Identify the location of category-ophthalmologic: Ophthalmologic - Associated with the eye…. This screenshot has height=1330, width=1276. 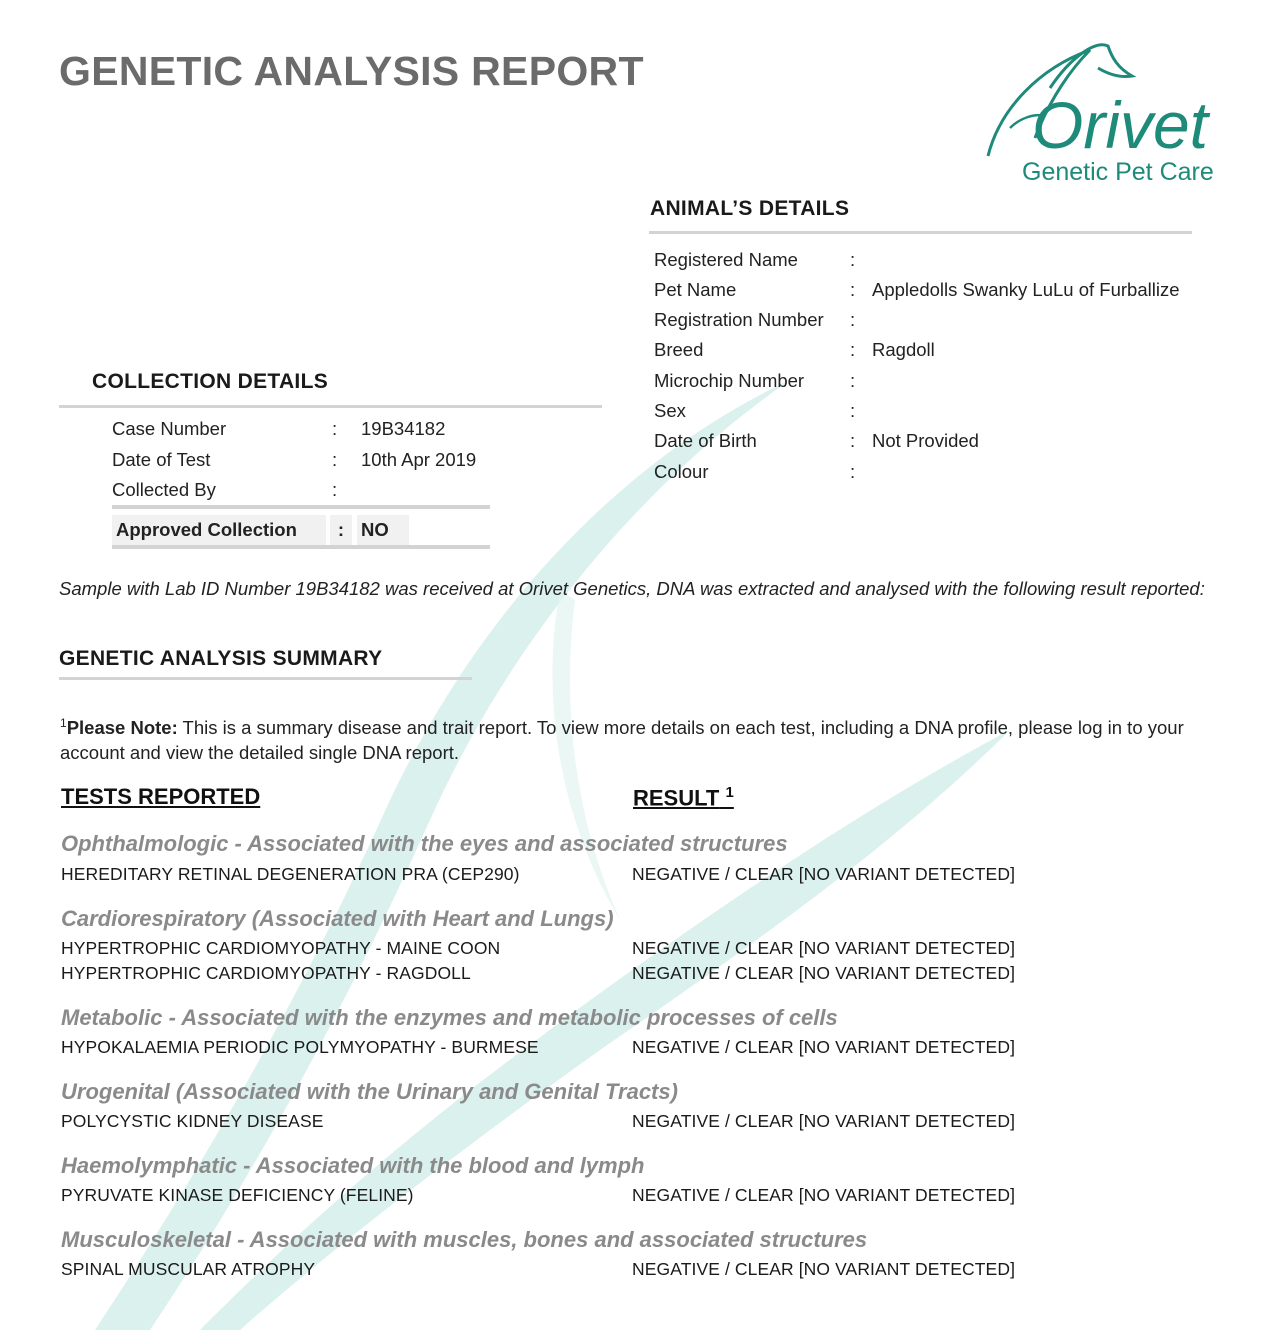
(424, 843).